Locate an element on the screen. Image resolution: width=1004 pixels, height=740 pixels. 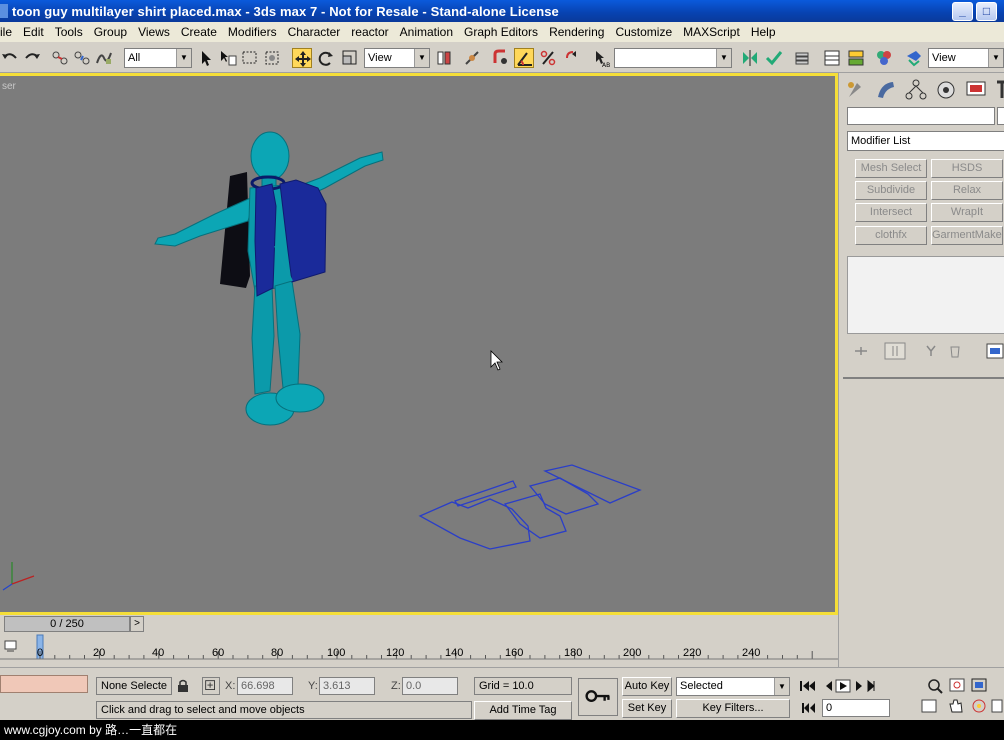
menu-file: ile is located at coordinates (9, 32).